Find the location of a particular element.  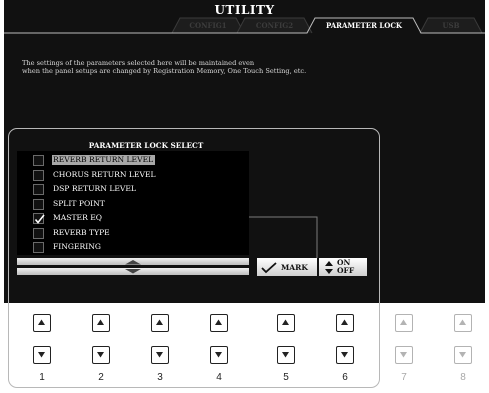

button-number-7: 7 is located at coordinates (404, 377).